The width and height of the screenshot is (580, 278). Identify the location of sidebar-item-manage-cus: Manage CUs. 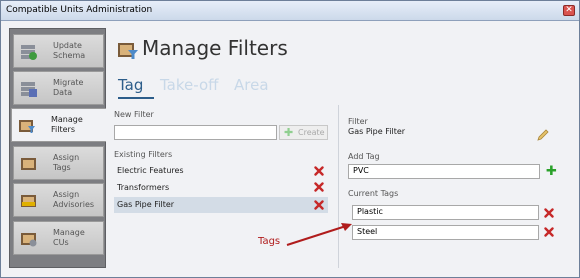
(58, 238).